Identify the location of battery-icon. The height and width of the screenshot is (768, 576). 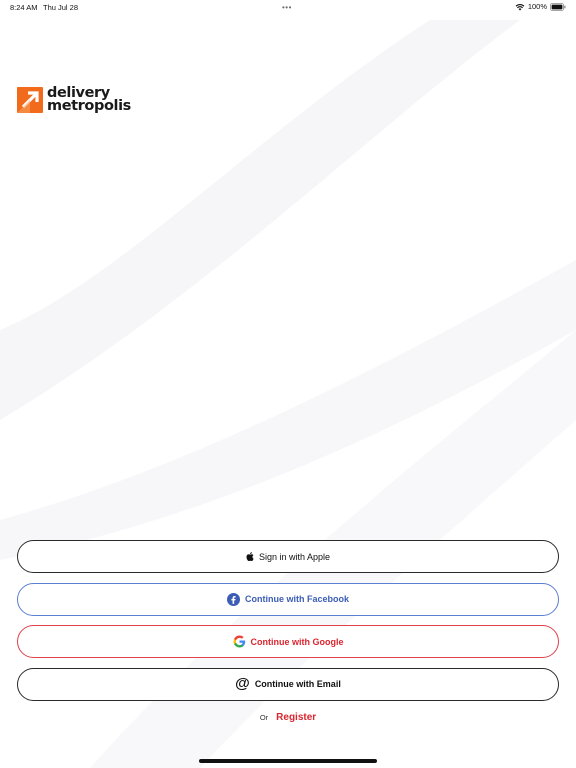
(558, 6).